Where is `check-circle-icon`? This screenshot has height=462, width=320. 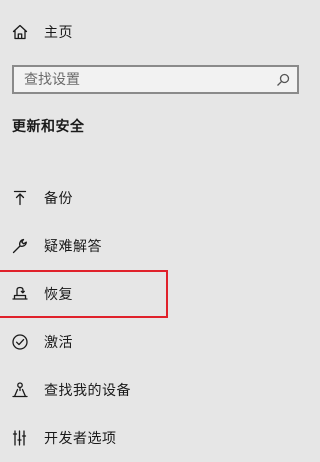
check-circle-icon is located at coordinates (20, 342).